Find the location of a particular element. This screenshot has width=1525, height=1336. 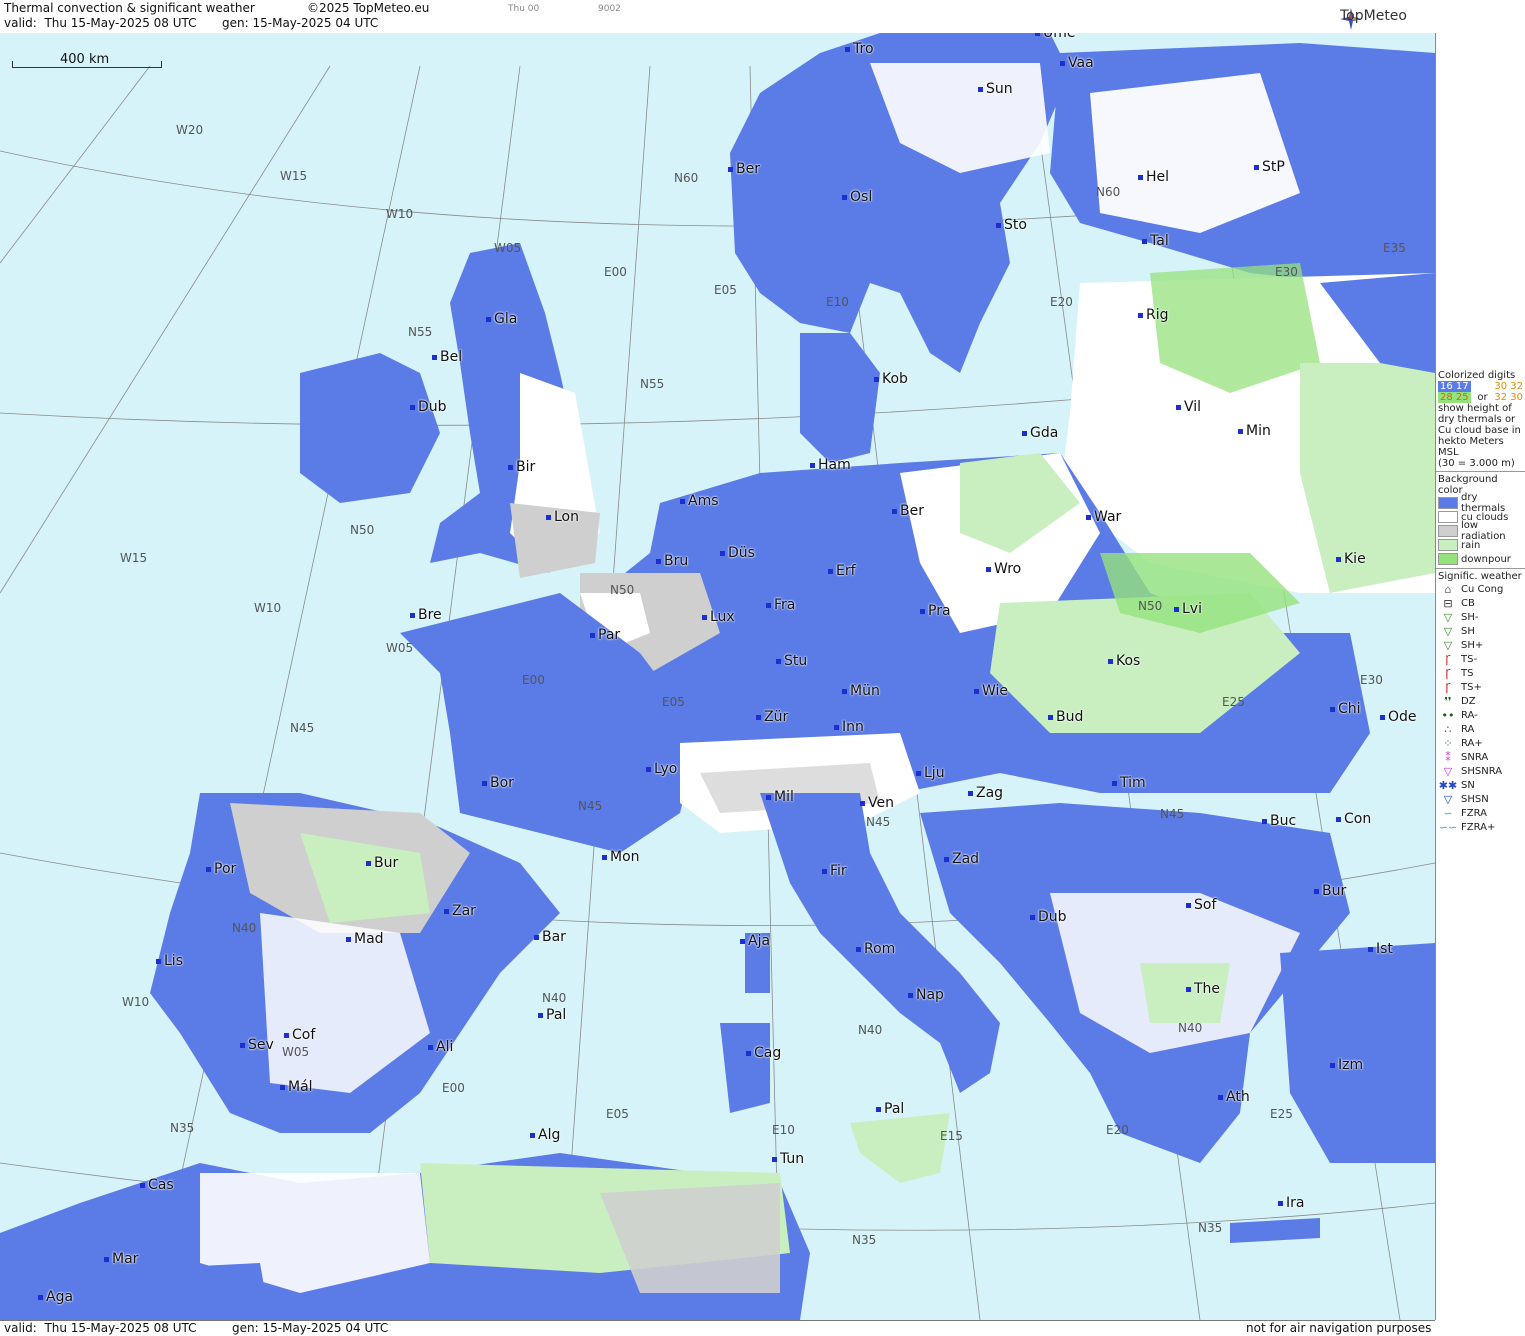

city-label: Lvi is located at coordinates (1188, 609).